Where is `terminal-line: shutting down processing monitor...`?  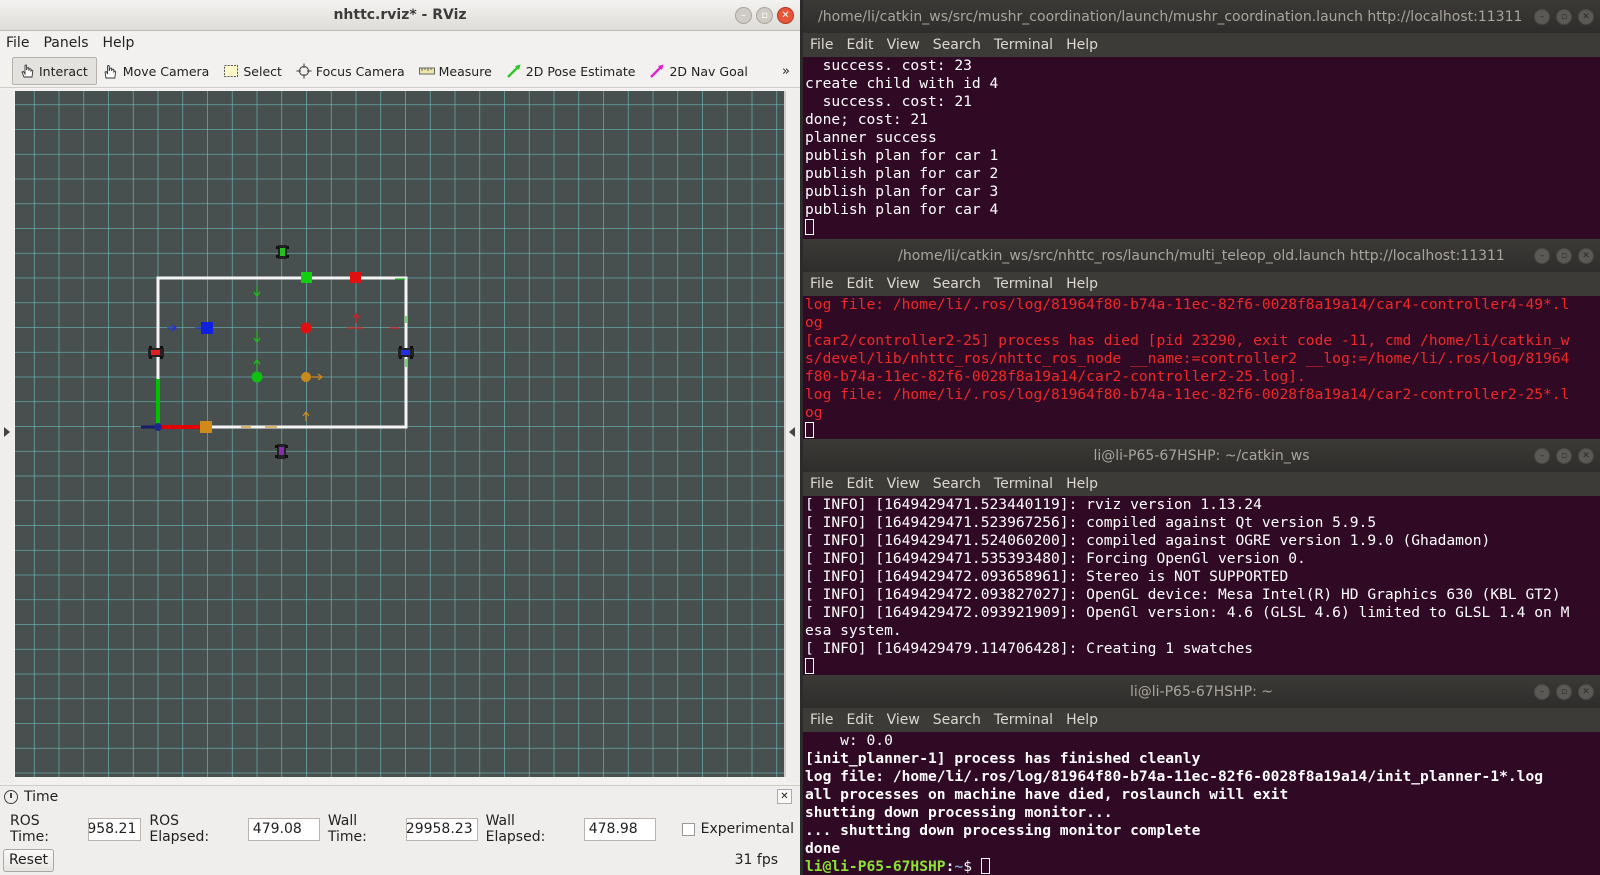
terminal-line: shutting down processing monitor... is located at coordinates (959, 812).